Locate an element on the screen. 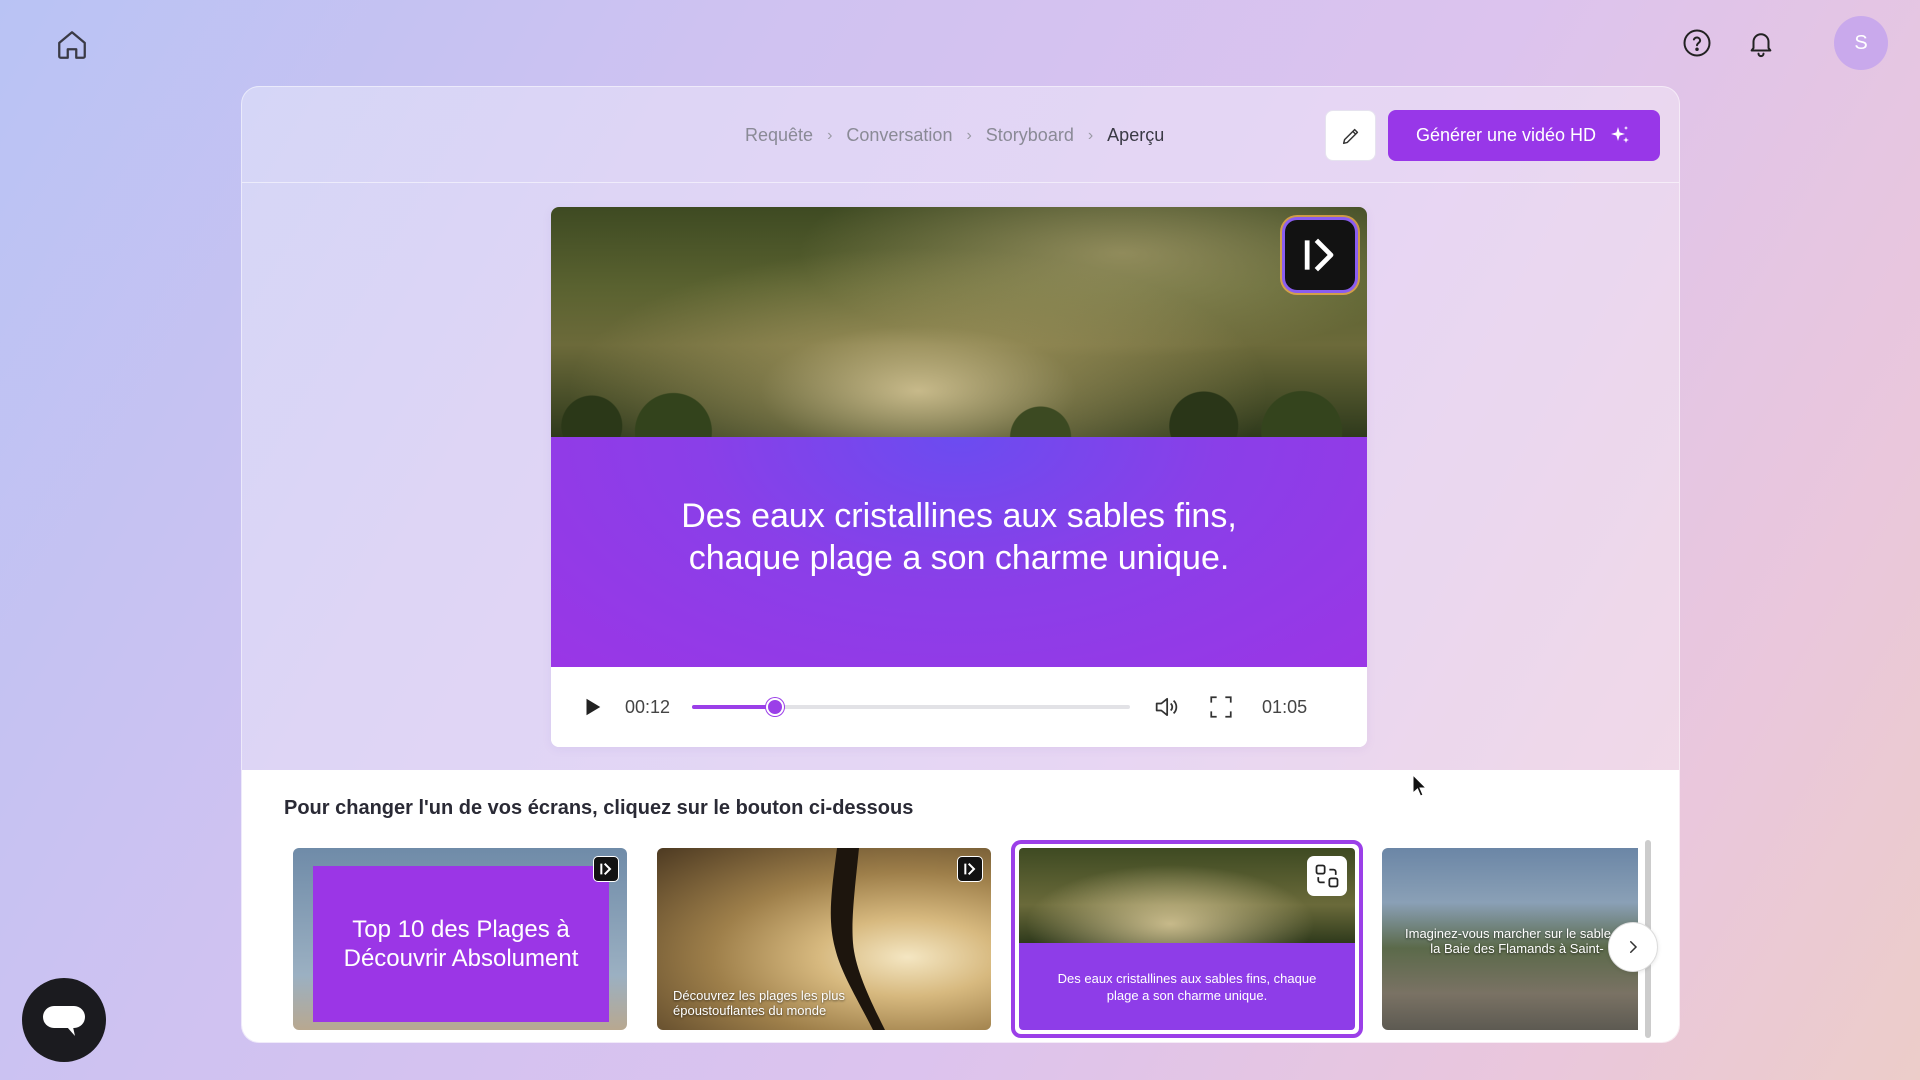 Image resolution: width=1920 pixels, height=1080 pixels. chevron-right-icon is located at coordinates (1634, 947).